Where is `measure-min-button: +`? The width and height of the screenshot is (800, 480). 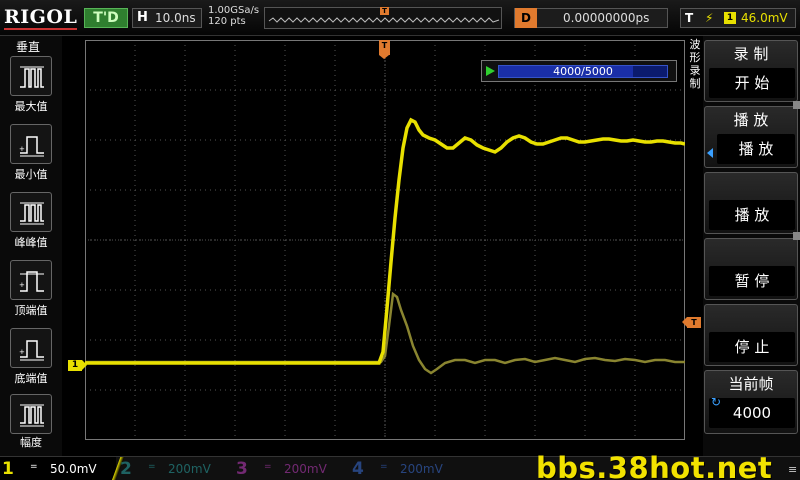
measure-min-button: + is located at coordinates (31, 144).